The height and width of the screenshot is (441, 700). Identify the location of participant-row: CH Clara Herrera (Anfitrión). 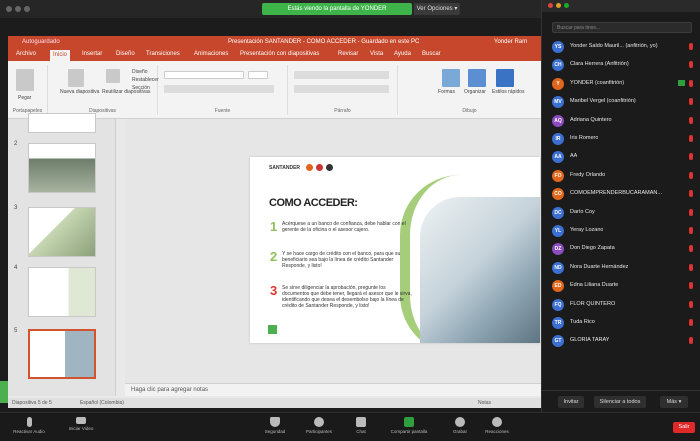
(625, 65).